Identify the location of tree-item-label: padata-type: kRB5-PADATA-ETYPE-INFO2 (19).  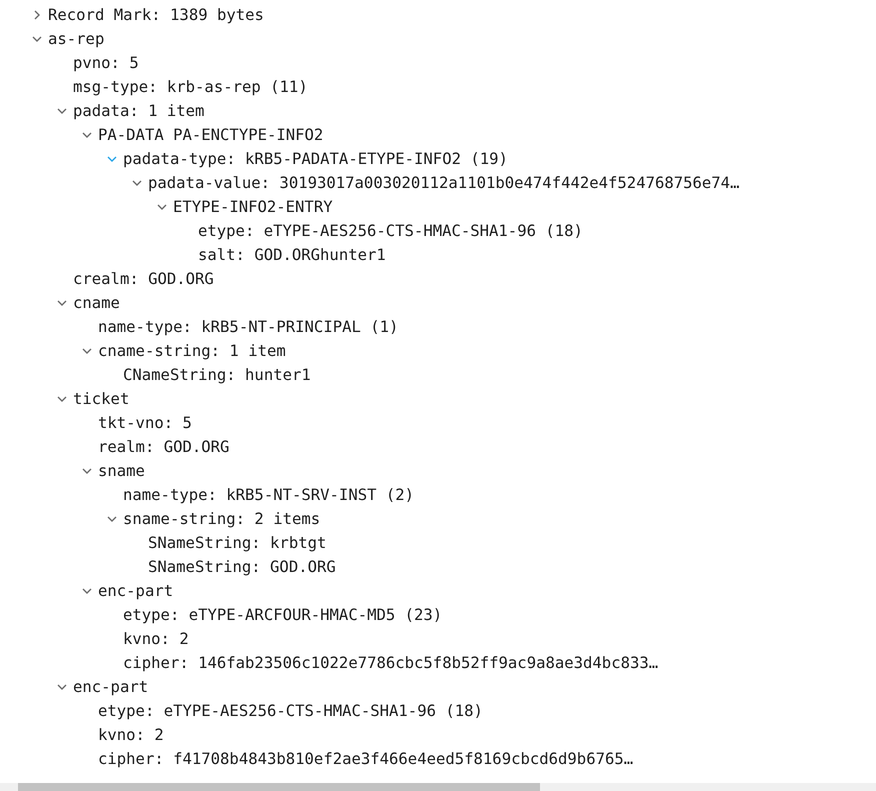
(315, 159).